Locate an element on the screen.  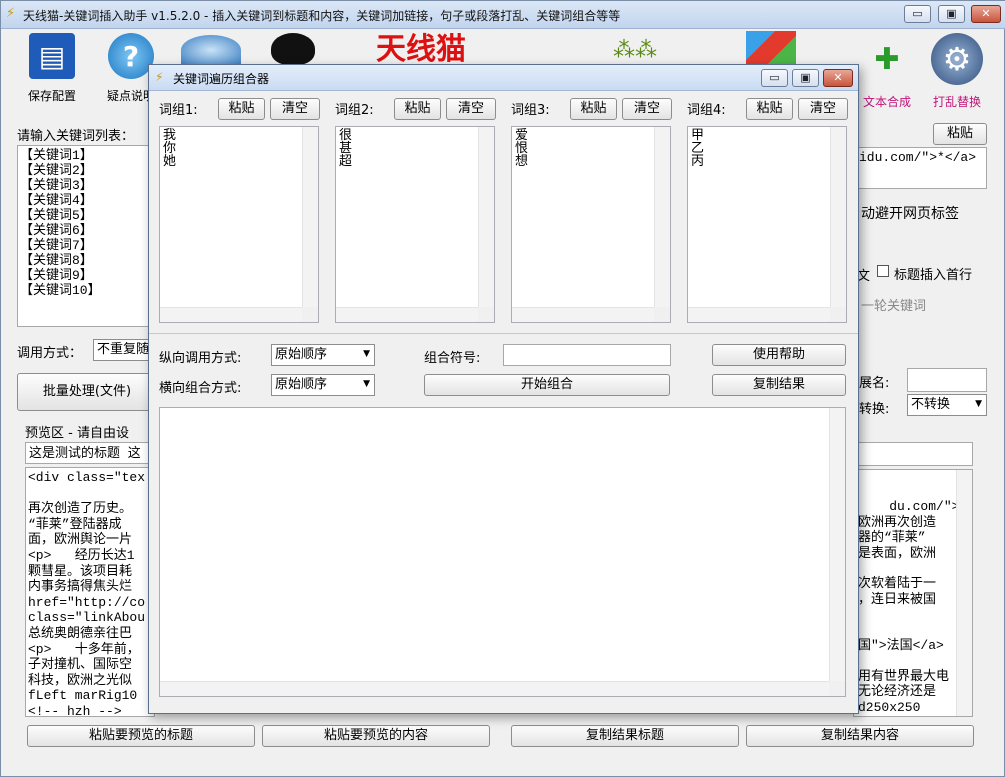
close-button: ✕ is located at coordinates (986, 14).